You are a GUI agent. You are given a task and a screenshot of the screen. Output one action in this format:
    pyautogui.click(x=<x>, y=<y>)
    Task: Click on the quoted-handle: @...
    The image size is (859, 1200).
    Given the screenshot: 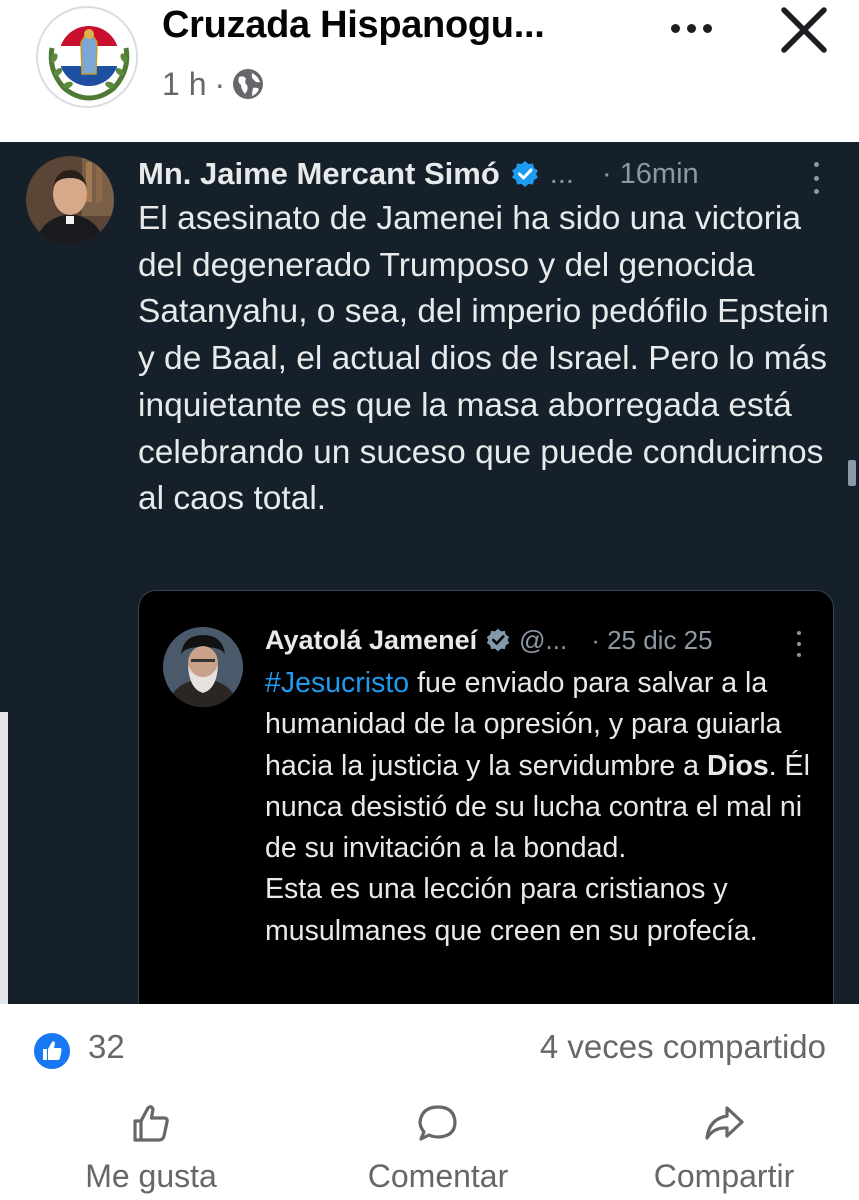 What is the action you would take?
    pyautogui.click(x=543, y=639)
    